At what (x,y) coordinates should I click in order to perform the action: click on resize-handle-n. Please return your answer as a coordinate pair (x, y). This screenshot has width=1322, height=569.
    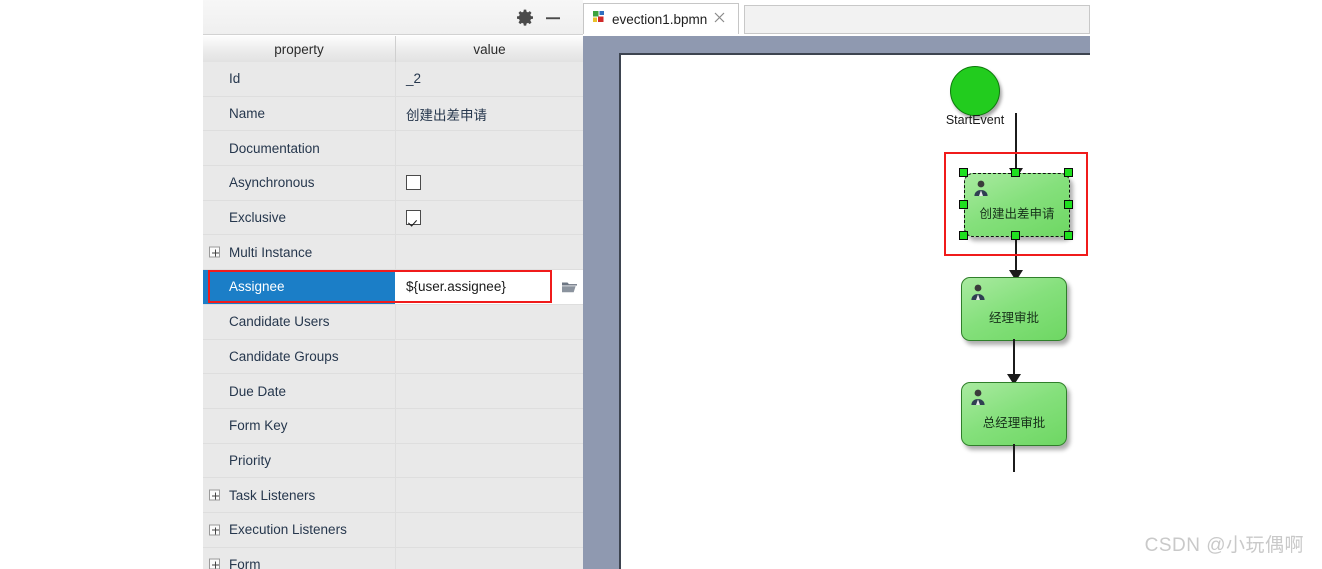
    Looking at the image, I should click on (1015, 172).